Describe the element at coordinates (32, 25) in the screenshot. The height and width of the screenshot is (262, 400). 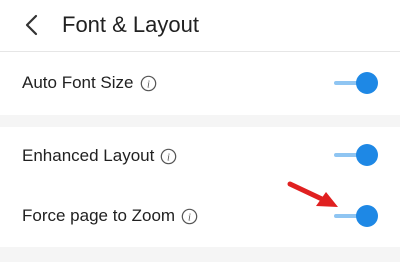
I see `back-chevron-icon` at that location.